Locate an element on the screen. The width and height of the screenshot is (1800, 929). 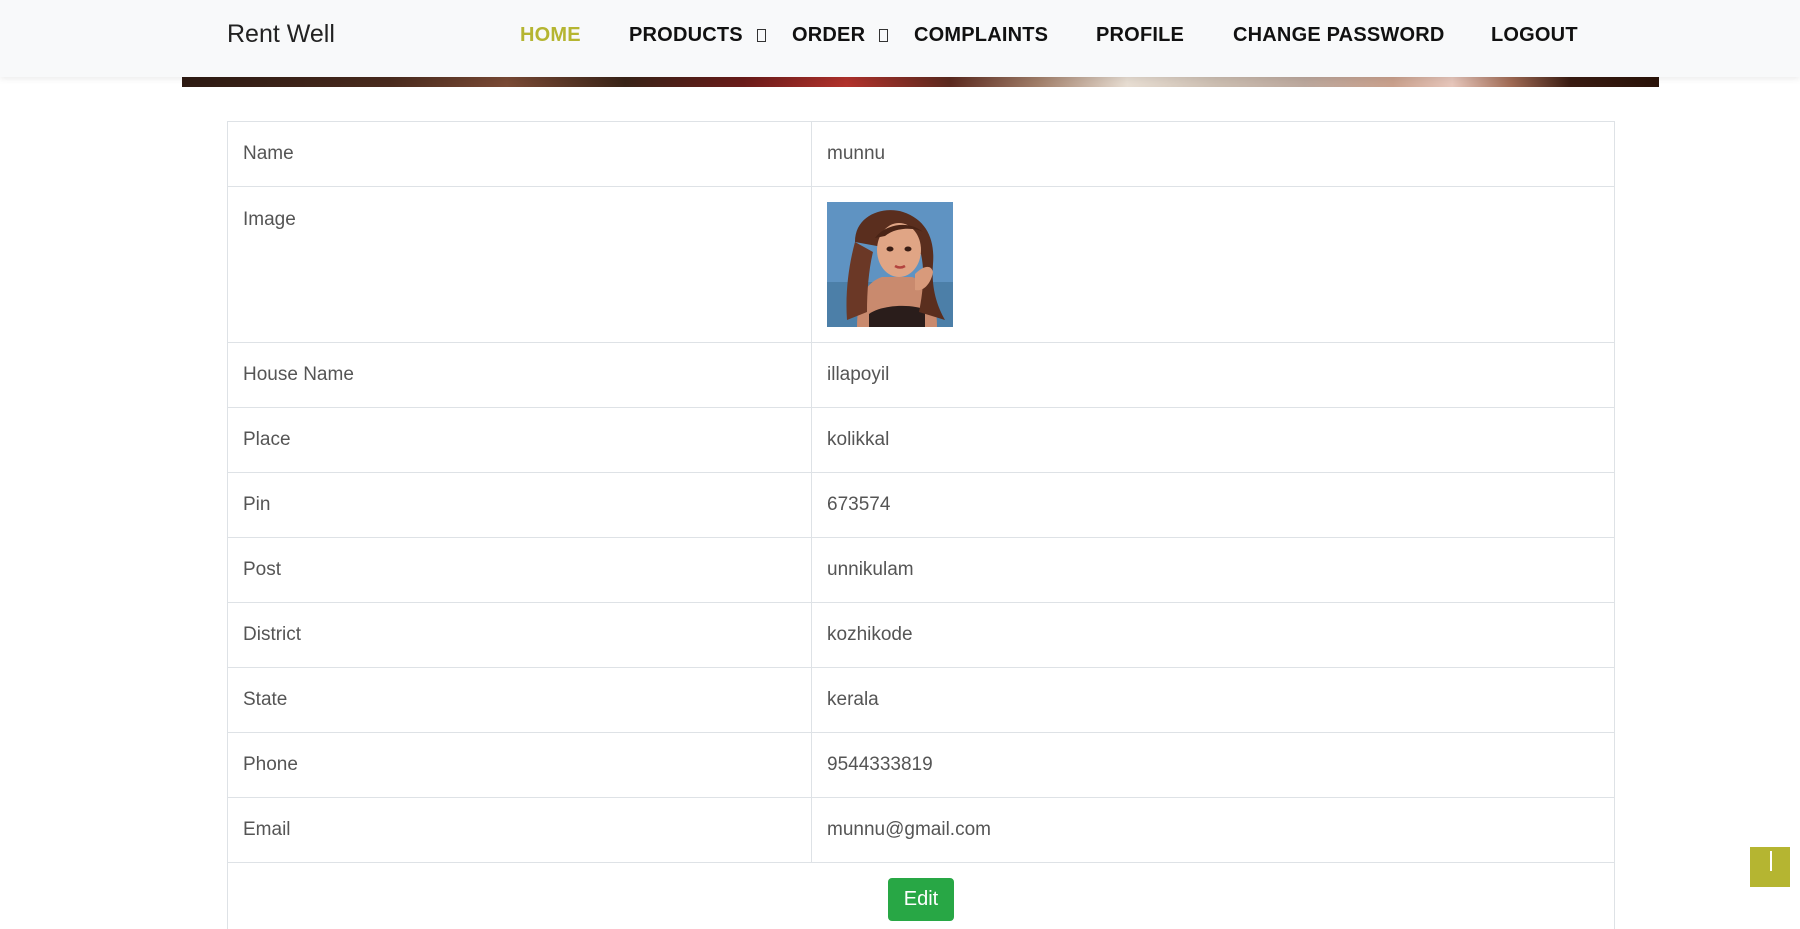
nav-products: PRODUCTS is located at coordinates (697, 35).